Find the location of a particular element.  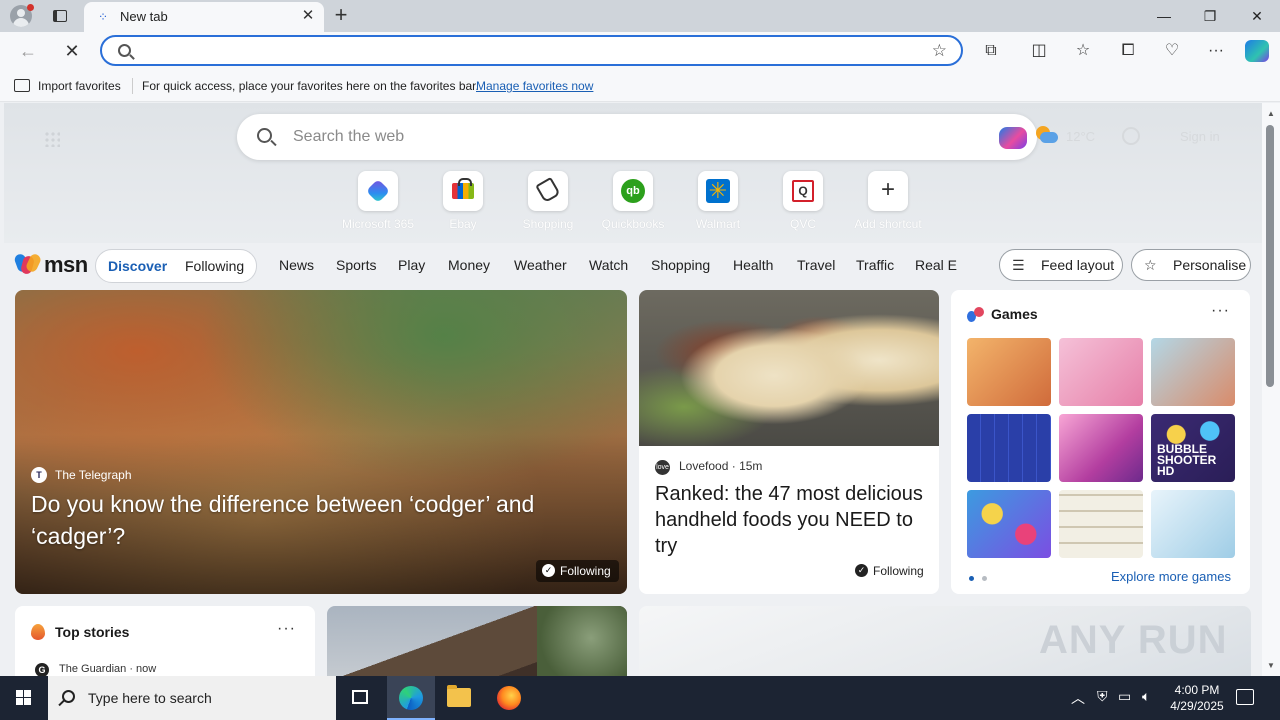

copilot-icon is located at coordinates (1257, 51).